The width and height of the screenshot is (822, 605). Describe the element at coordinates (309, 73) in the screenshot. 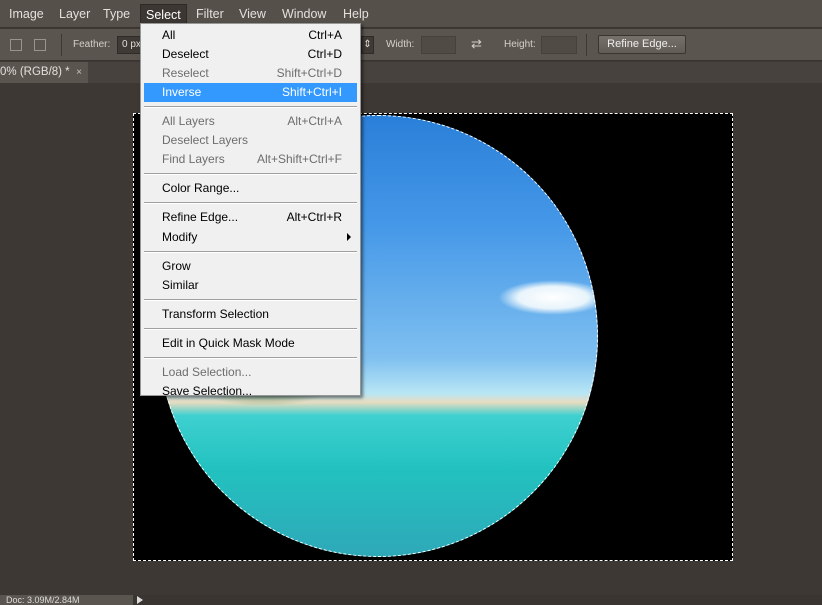

I see `menu-item-shortcut: Shift+Ctrl+D` at that location.